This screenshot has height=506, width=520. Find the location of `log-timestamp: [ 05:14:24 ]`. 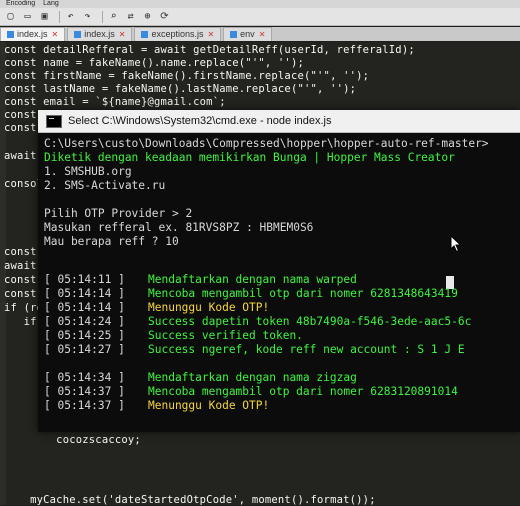

log-timestamp: [ 05:14:24 ] is located at coordinates (84, 321).